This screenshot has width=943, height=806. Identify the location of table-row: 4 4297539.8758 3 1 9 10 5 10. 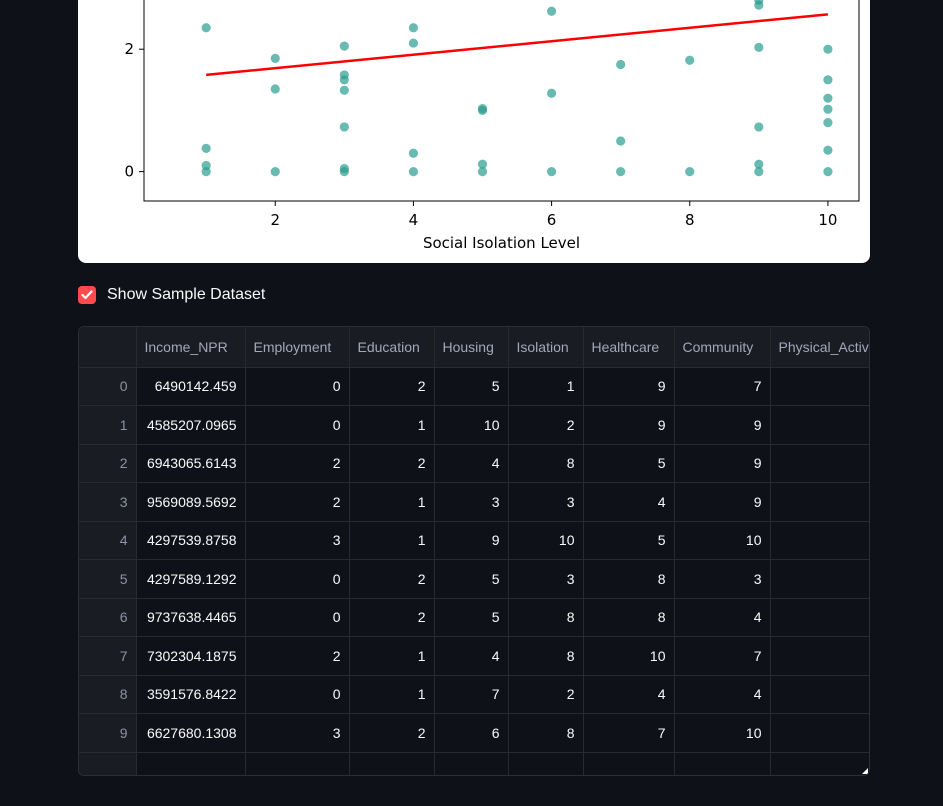
(474, 540).